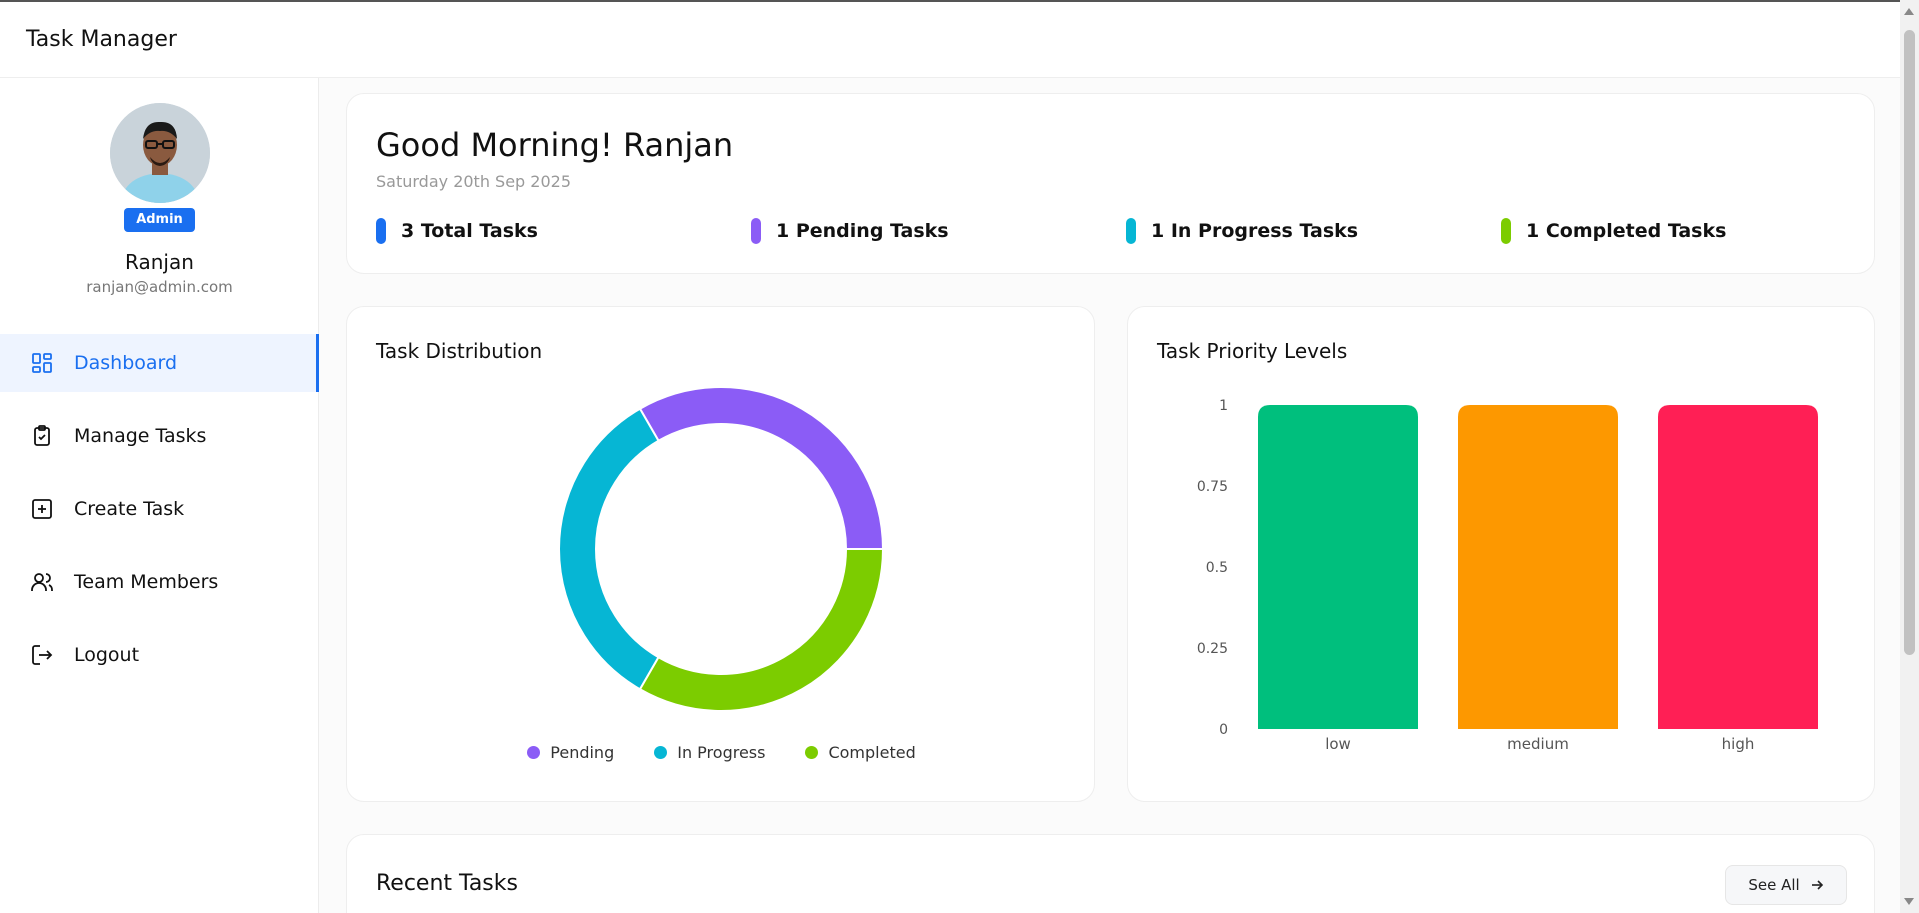 The width and height of the screenshot is (1919, 913). What do you see at coordinates (761, 468) in the screenshot?
I see `donut-slice-pending` at bounding box center [761, 468].